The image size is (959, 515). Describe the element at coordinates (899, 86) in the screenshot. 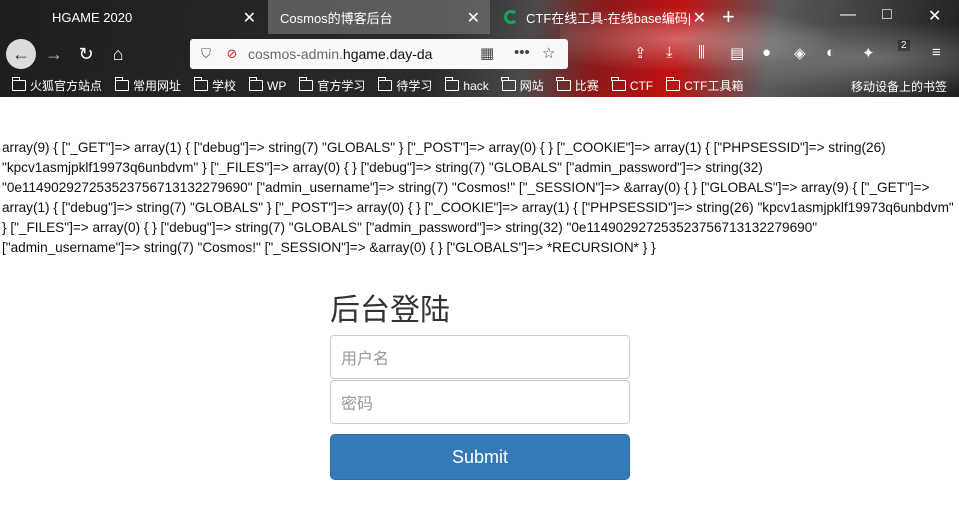

I see `bookmark-mobile: 移动设备上的书签` at that location.